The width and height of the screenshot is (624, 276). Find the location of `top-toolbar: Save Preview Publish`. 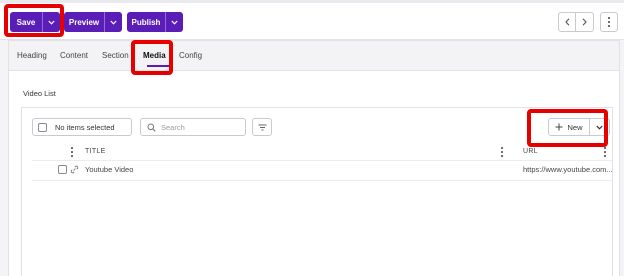

top-toolbar: Save Preview Publish is located at coordinates (312, 20).